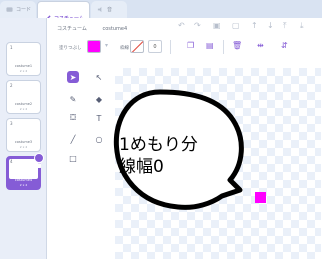 The width and height of the screenshot is (322, 259). Describe the element at coordinates (141, 167) in the screenshot. I see `bubble-text-line2: 線幅0` at that location.